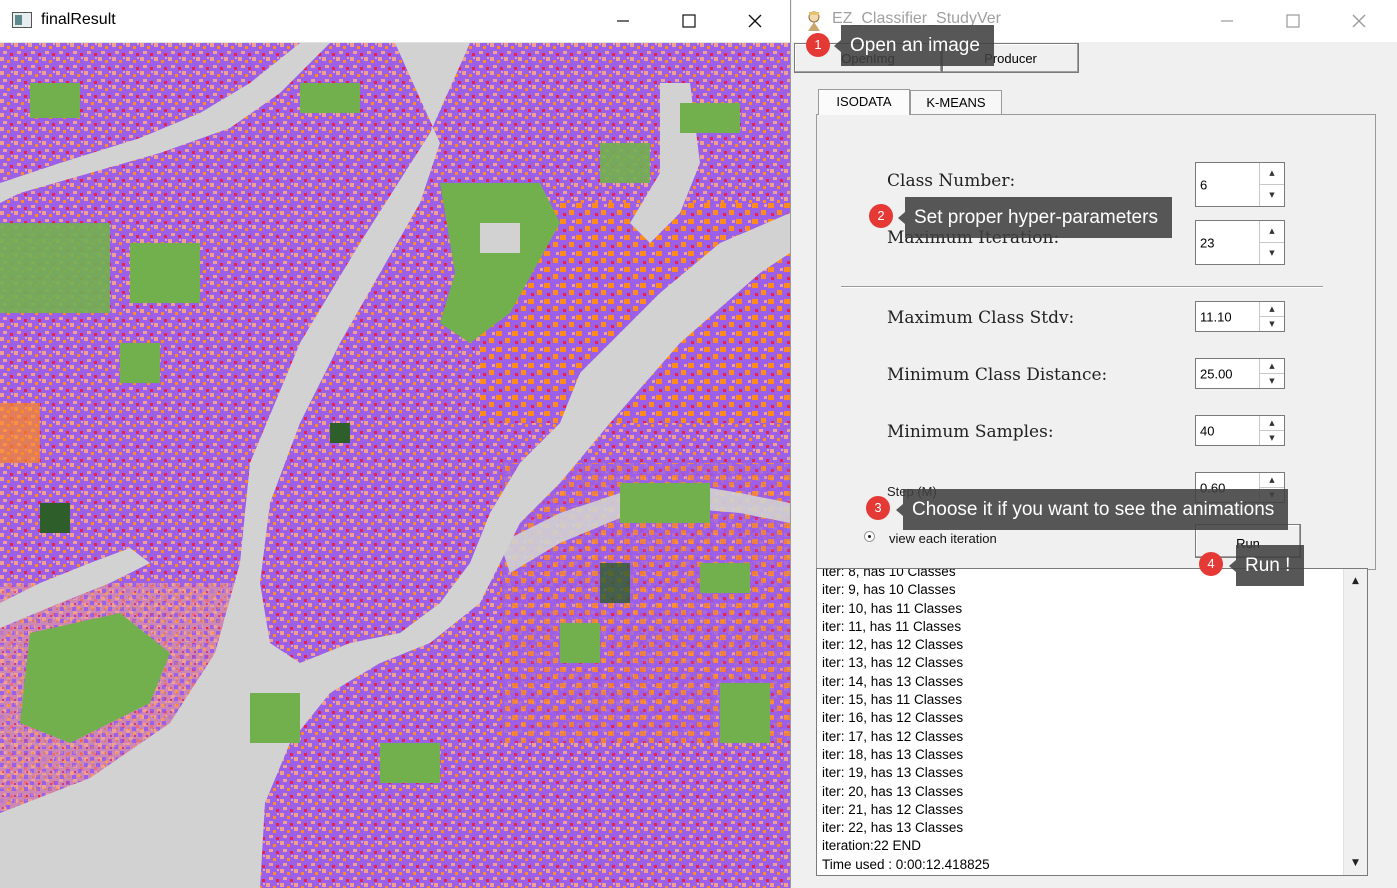  Describe the element at coordinates (1355, 863) in the screenshot. I see `scroll-down-arrow-icon: ▼` at that location.